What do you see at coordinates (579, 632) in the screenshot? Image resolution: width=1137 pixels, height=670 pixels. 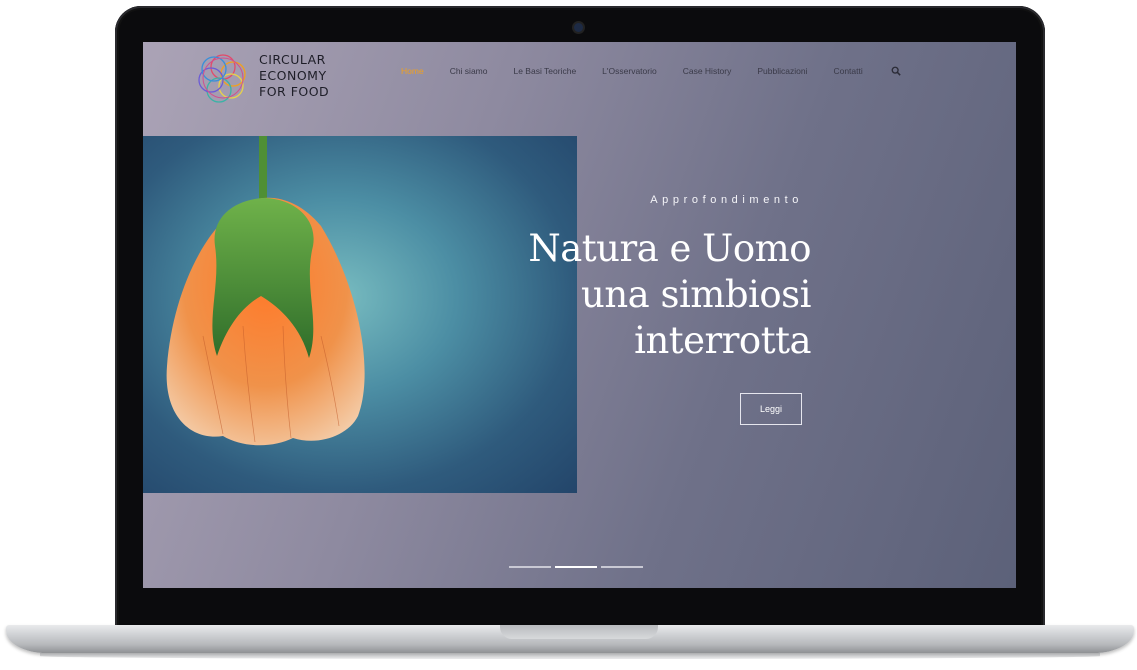 I see `laptop-notch` at bounding box center [579, 632].